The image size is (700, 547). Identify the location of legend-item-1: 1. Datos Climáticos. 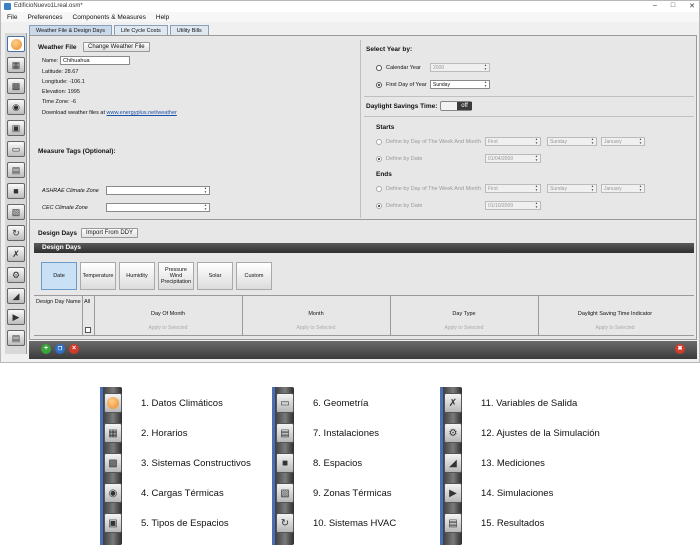
(182, 403).